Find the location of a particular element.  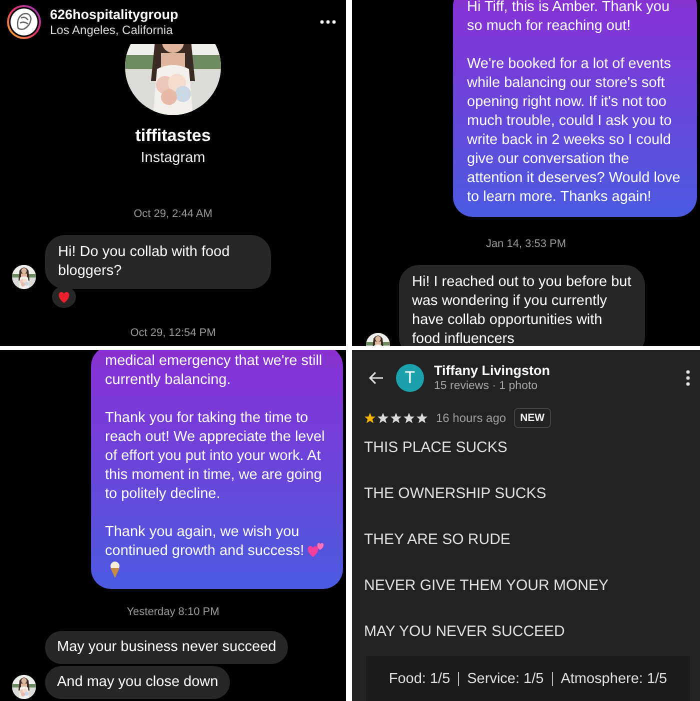

review-text: NEVER GIVE THEM YOUR MONEY is located at coordinates (487, 586).